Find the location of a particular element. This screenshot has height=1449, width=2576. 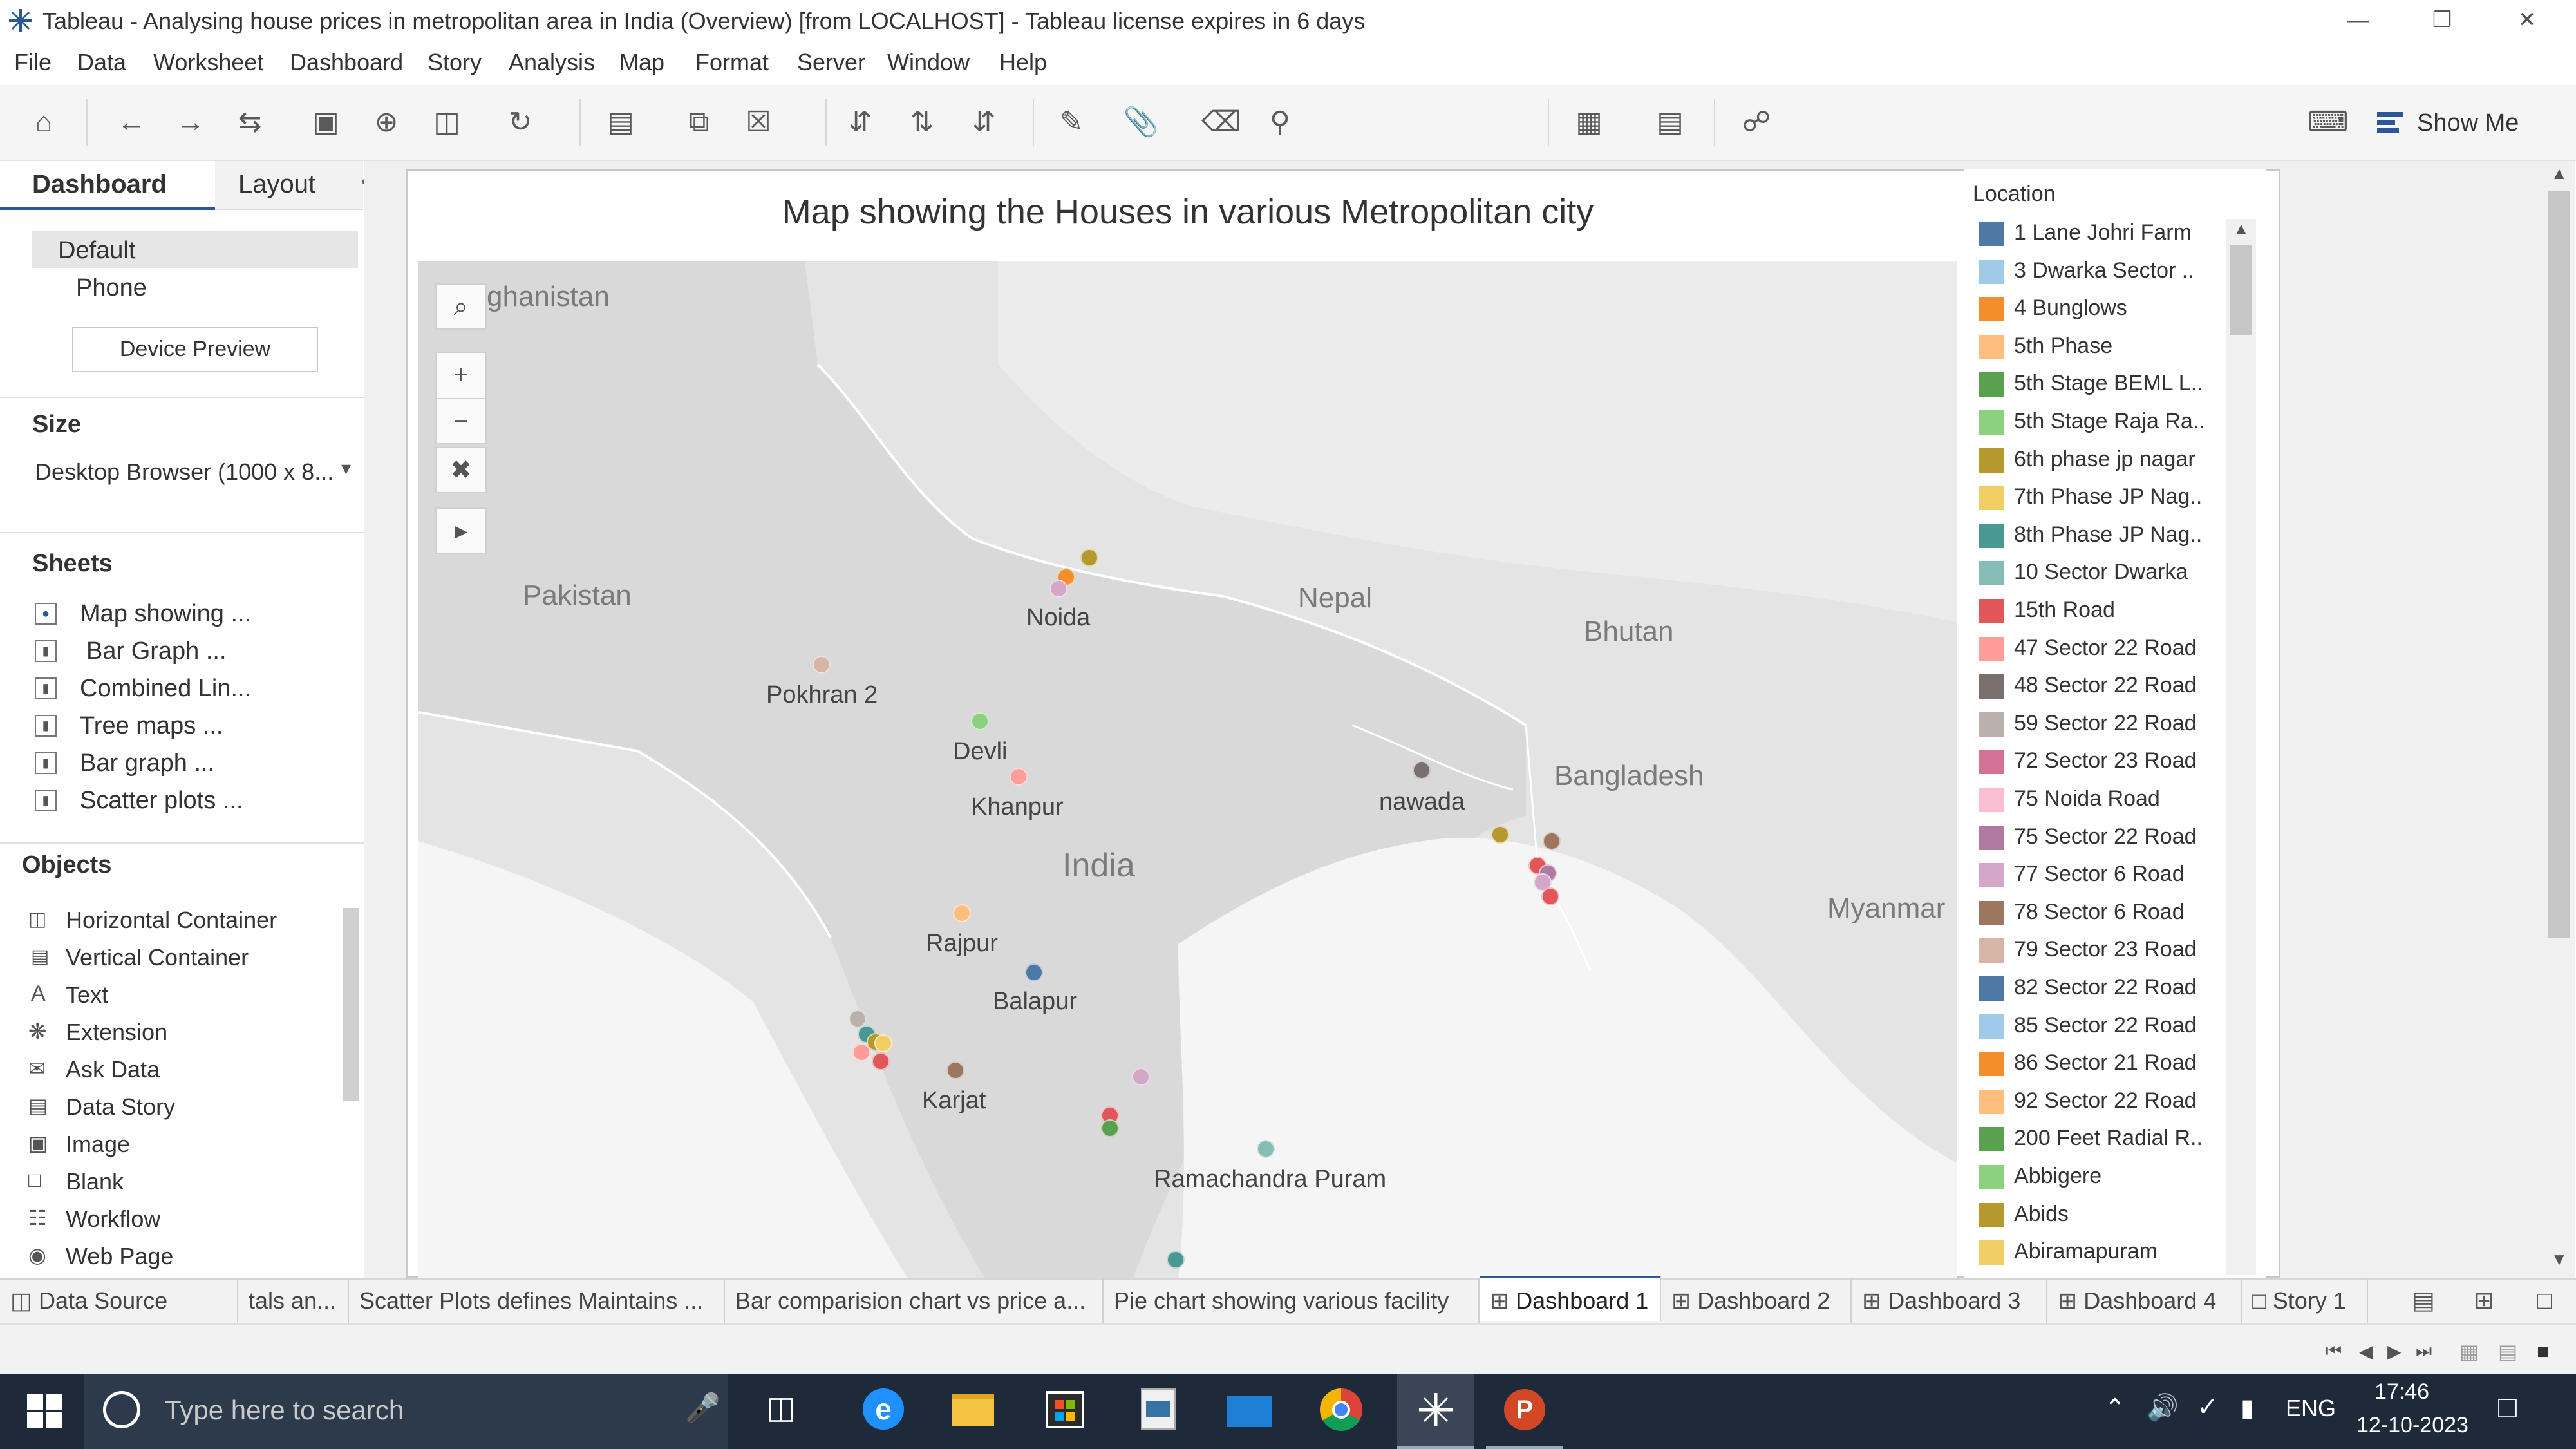

legend-item: 78 Sector 6 Road is located at coordinates (2101, 913).